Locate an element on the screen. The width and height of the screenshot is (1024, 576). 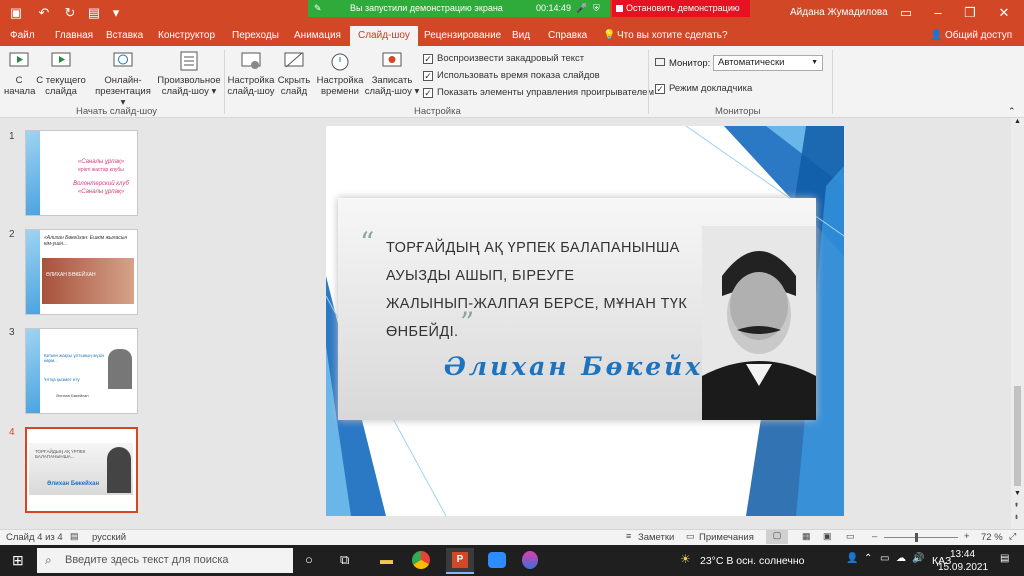
group-label-setup: Настройка is located at coordinates (437, 111).